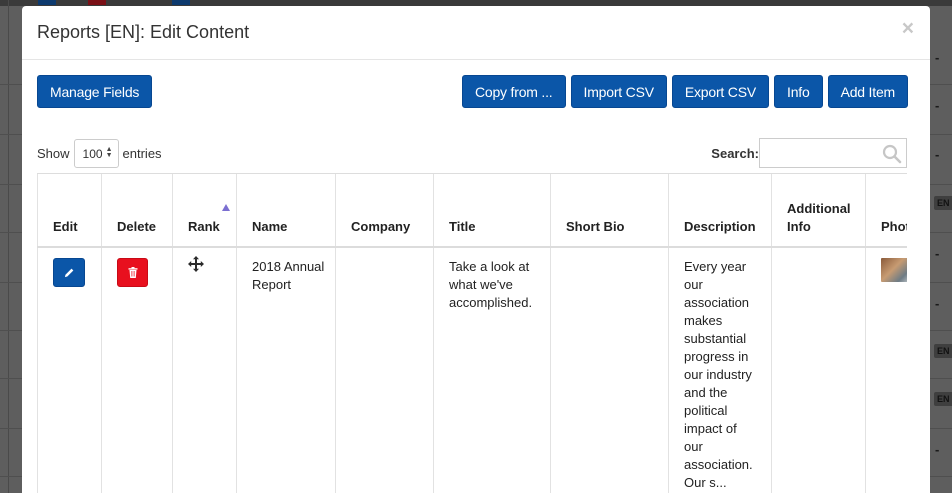  What do you see at coordinates (886, 370) in the screenshot?
I see `cell-photo` at bounding box center [886, 370].